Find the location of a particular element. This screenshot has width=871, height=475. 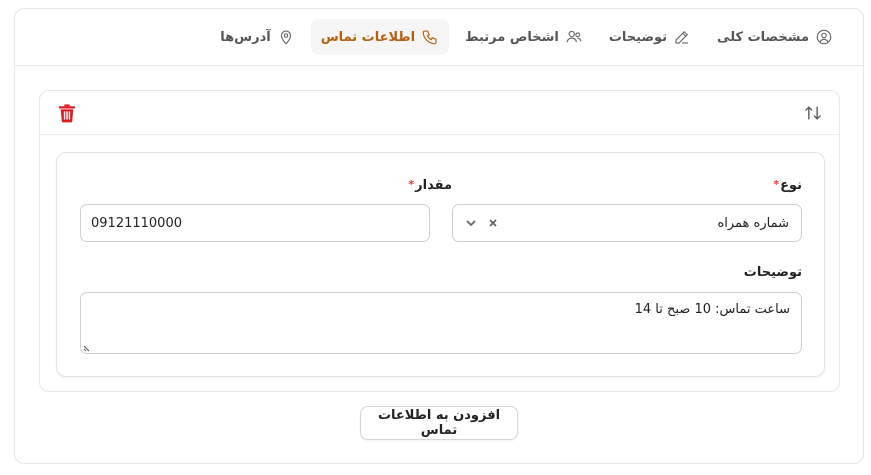

value-input is located at coordinates (255, 223).